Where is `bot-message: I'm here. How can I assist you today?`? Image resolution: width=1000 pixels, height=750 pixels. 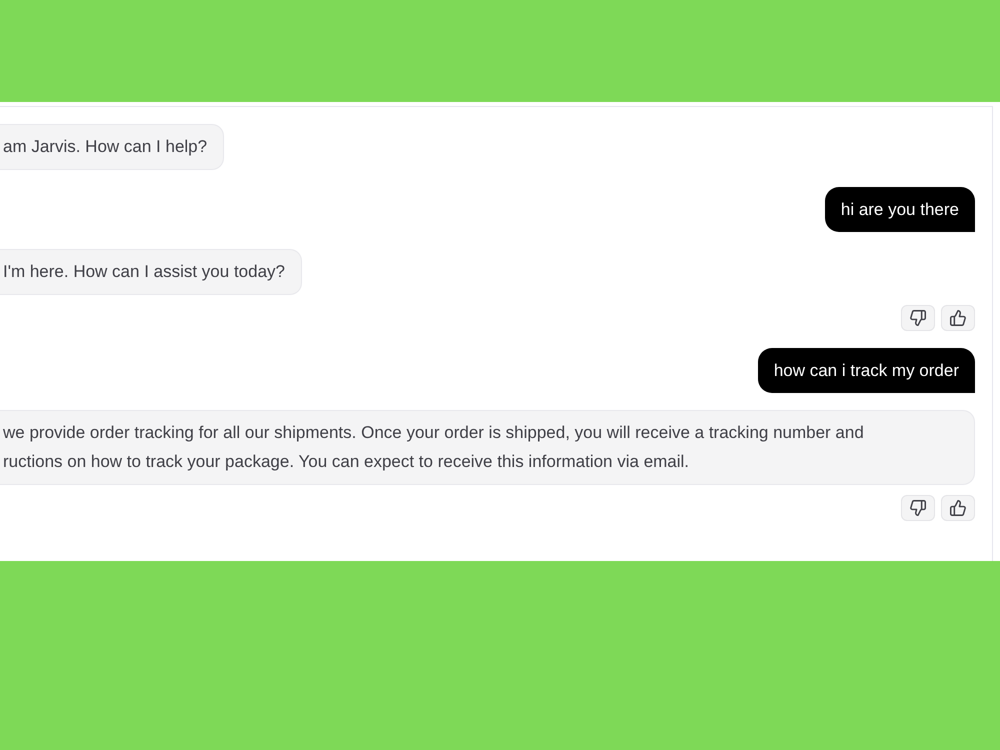 bot-message: I'm here. How can I assist you today? is located at coordinates (151, 272).